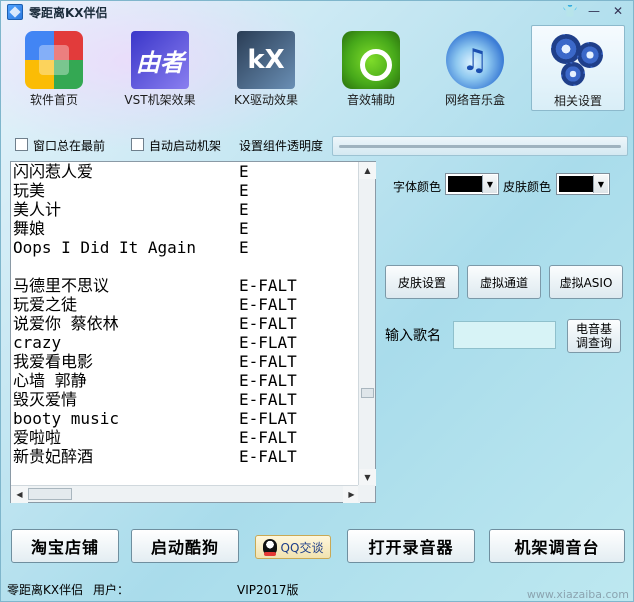  I want to click on skin-color-select: ▼, so click(583, 184).